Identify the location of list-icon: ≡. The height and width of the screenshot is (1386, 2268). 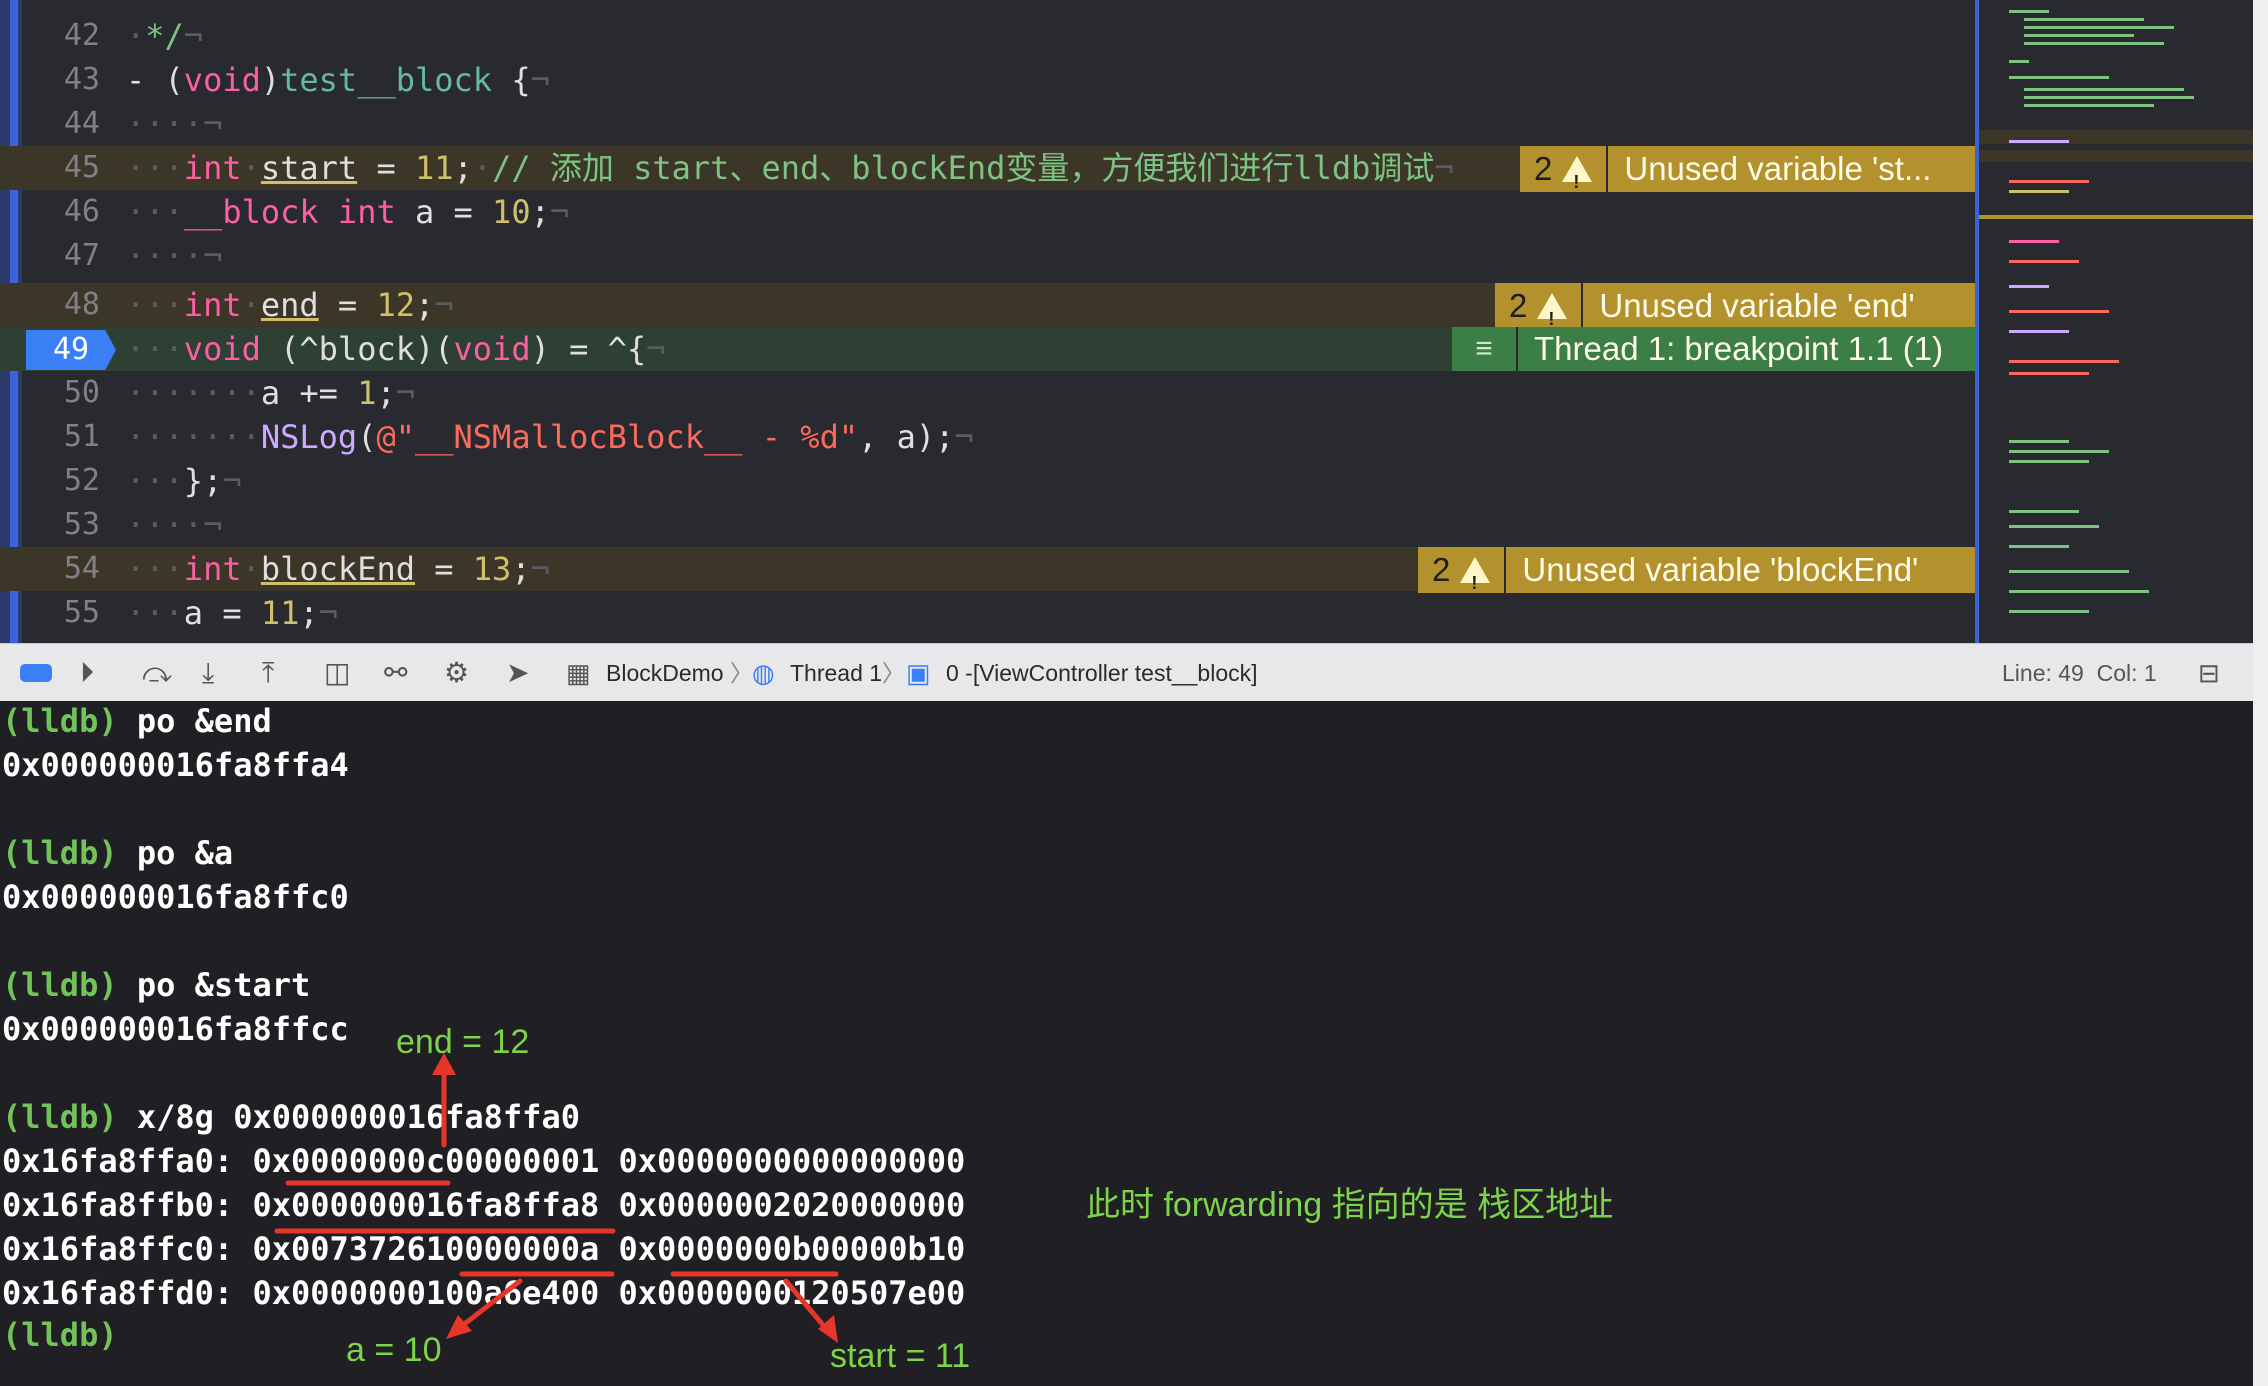
(1485, 349).